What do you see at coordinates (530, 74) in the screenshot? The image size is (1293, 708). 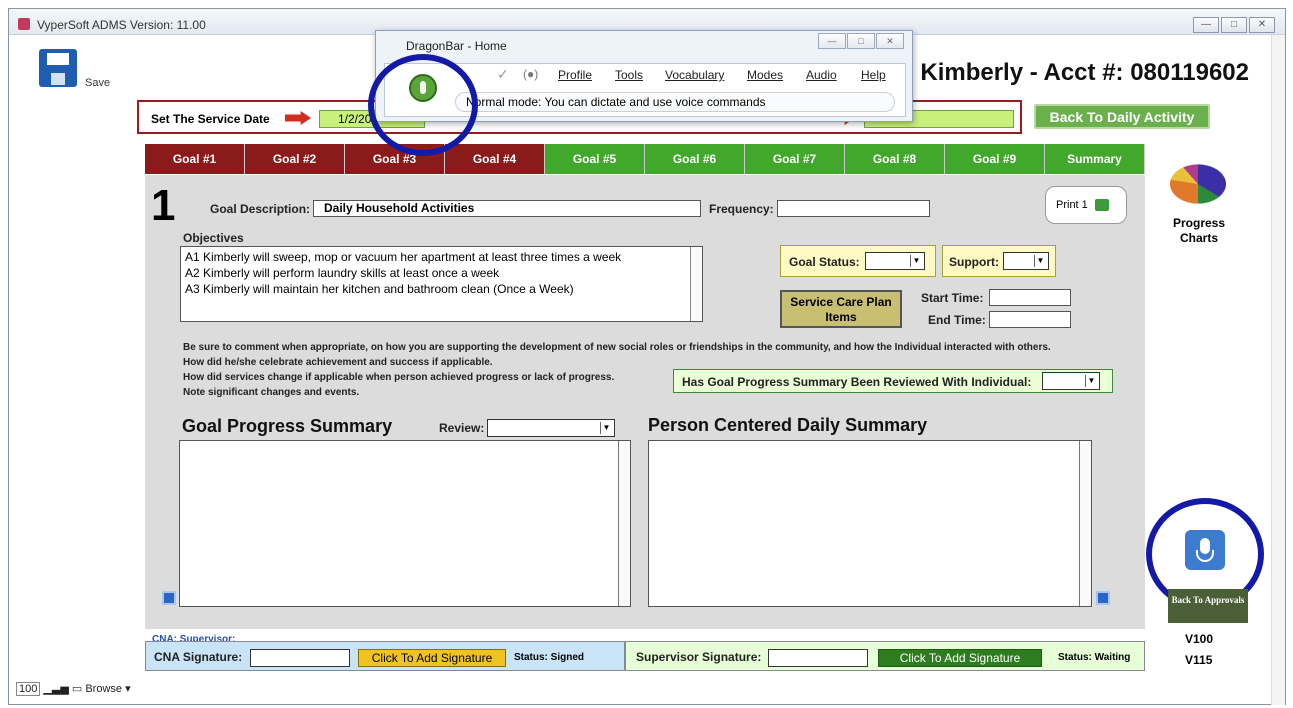 I see `radio-icon: (●)` at bounding box center [530, 74].